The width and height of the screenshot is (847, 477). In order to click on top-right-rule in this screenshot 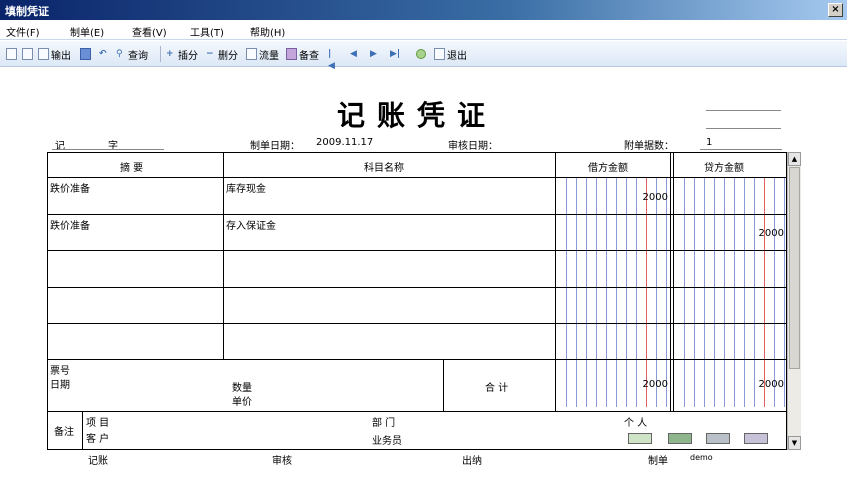, I will do `click(743, 110)`.